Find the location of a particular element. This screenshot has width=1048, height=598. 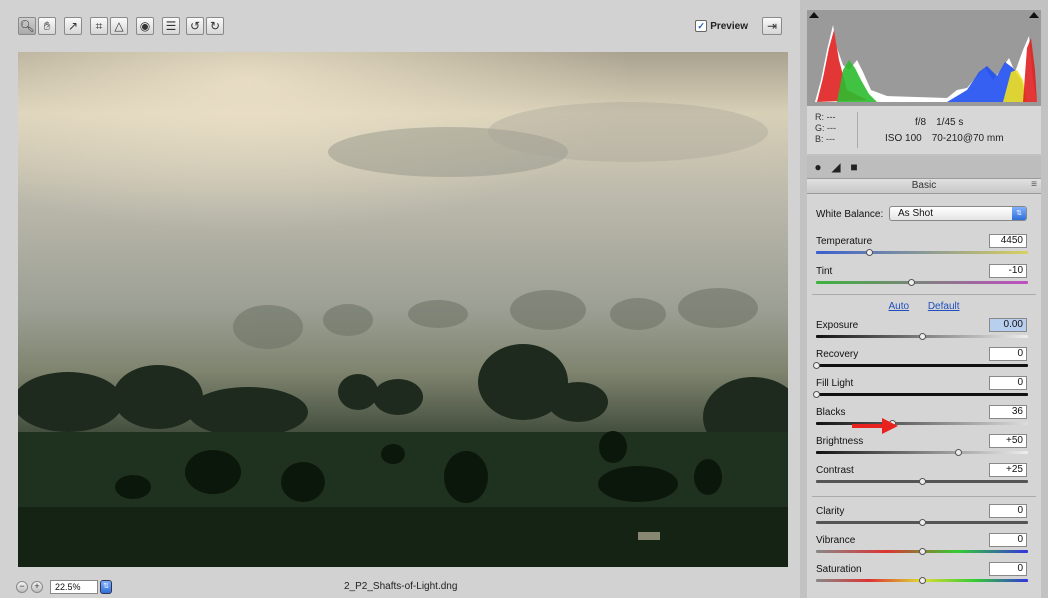

tab-tone-curve: ◢ is located at coordinates (836, 167).